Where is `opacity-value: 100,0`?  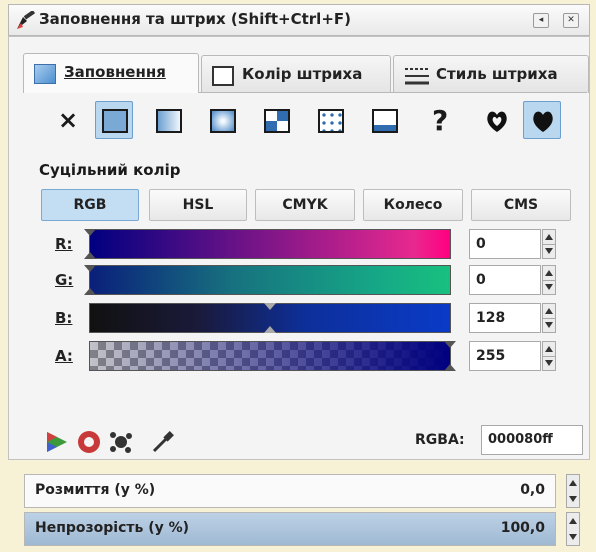 opacity-value: 100,0 is located at coordinates (522, 528).